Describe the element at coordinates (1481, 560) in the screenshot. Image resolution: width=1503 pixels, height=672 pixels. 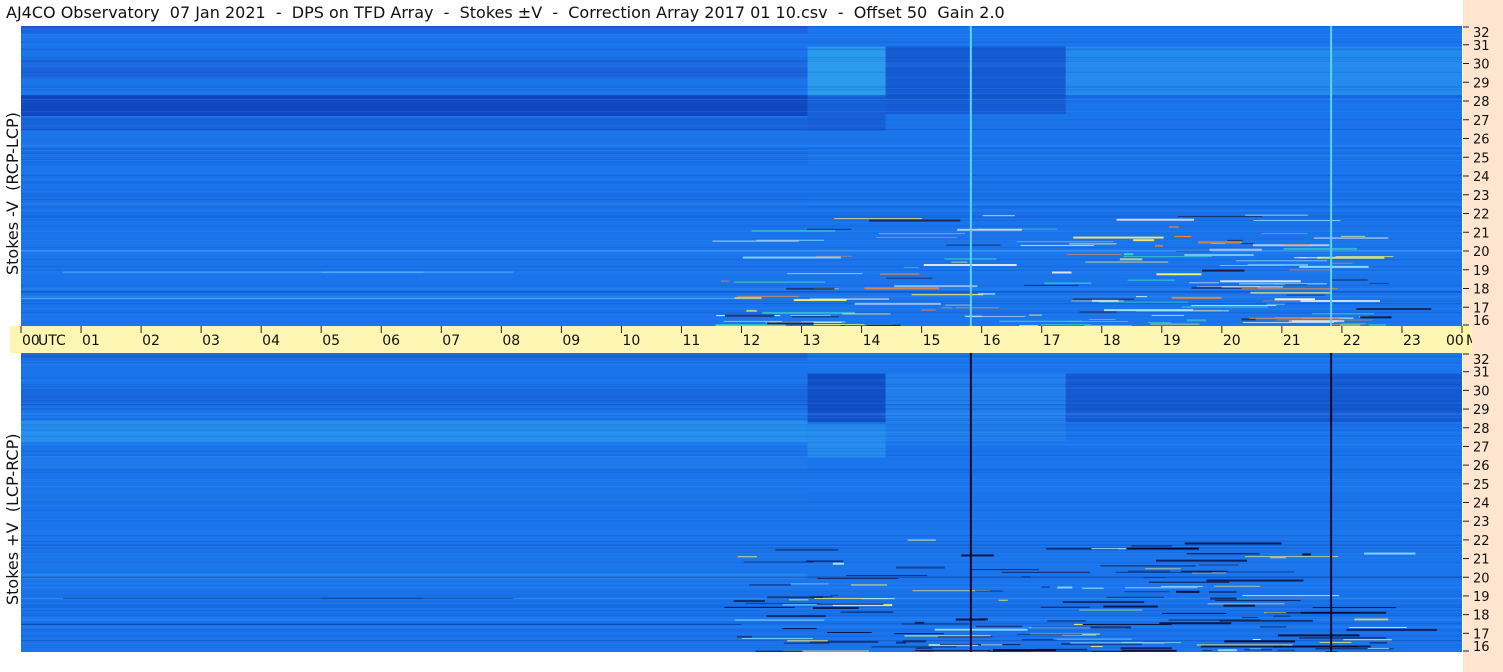
I see `frequency-tick-label: 21` at that location.